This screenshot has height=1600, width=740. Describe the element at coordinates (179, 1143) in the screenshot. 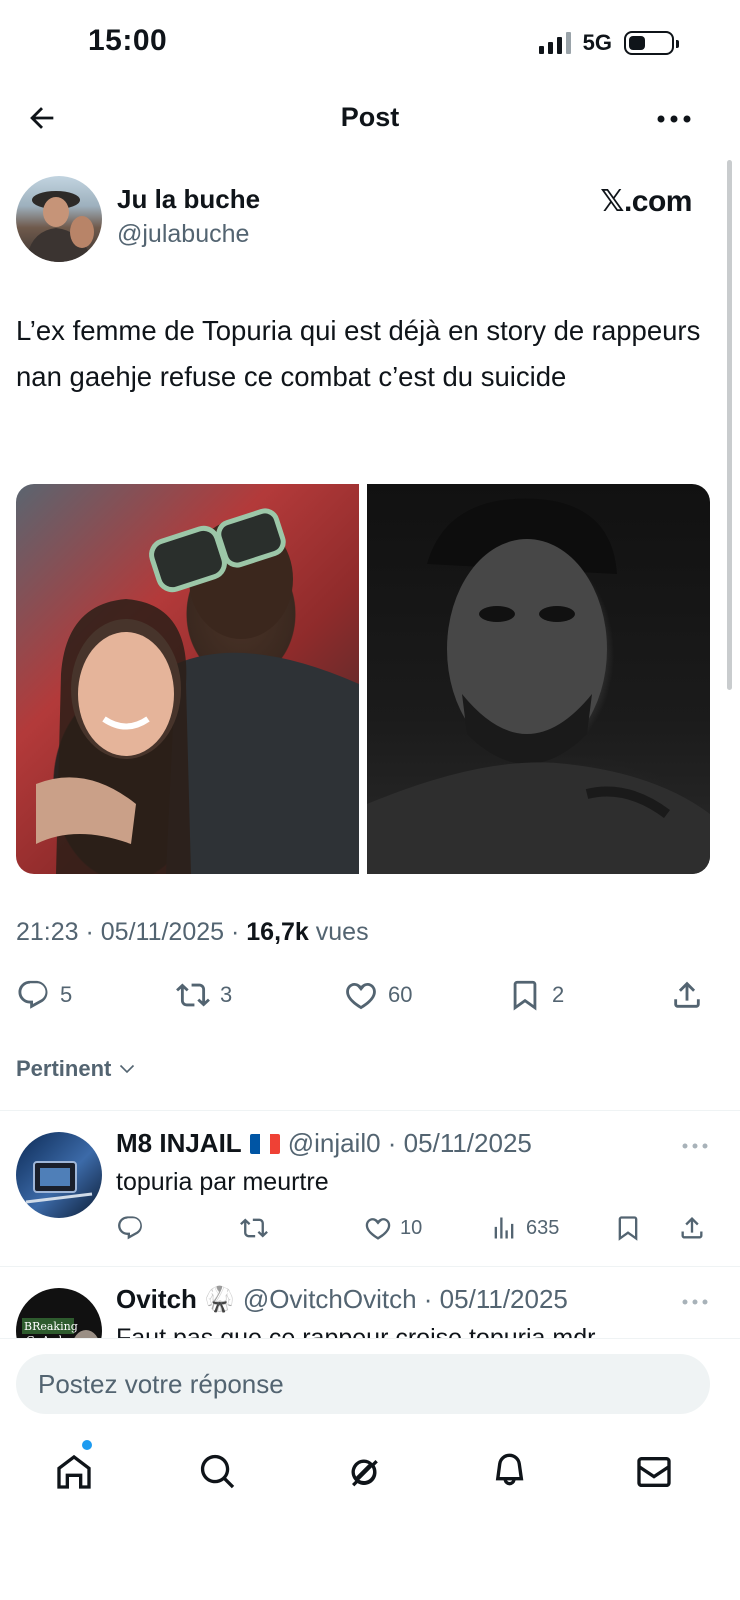

I see `reply-author-name: M8 INJAIL` at that location.